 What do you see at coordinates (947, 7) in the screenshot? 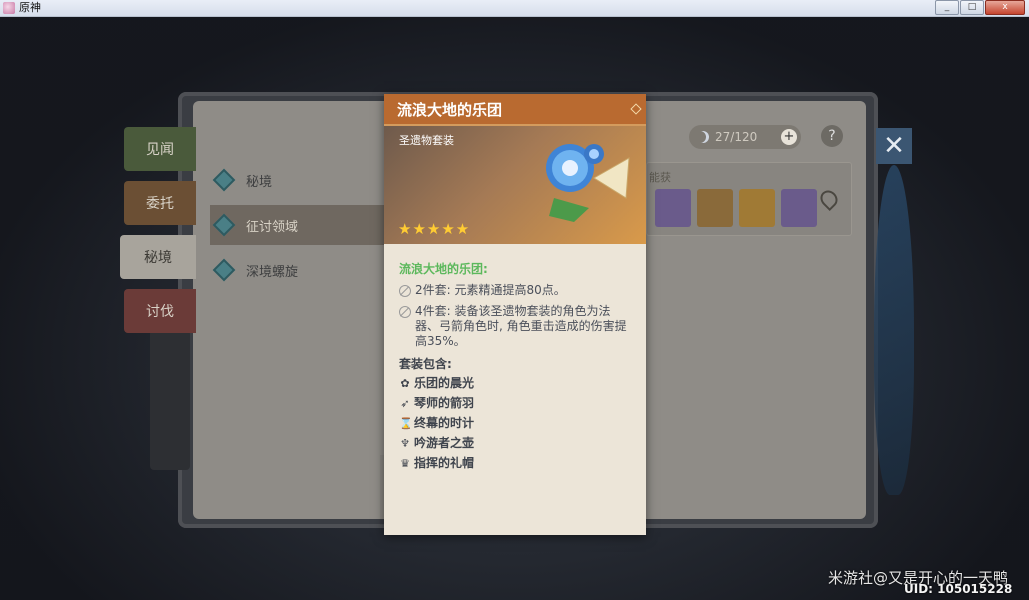
I see `minimize-button: _` at bounding box center [947, 7].